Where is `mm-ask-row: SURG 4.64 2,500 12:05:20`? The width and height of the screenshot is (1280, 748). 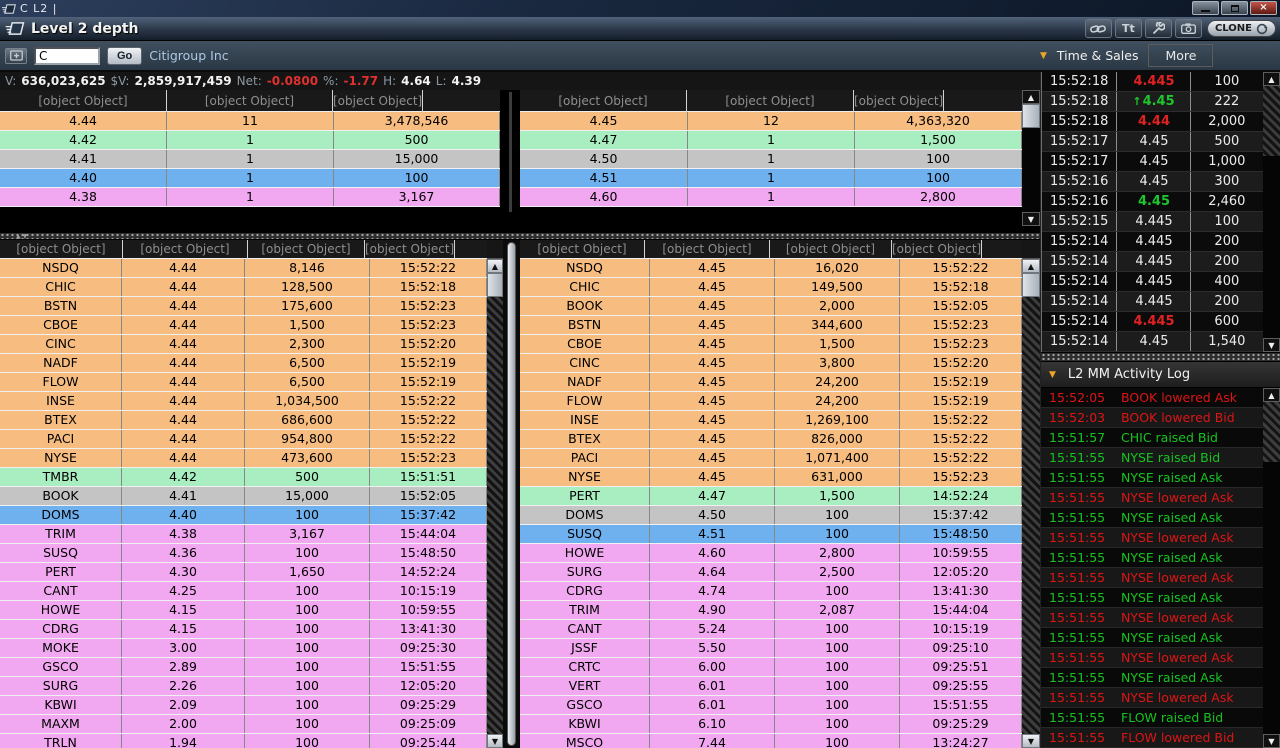 mm-ask-row: SURG 4.64 2,500 12:05:20 is located at coordinates (771, 572).